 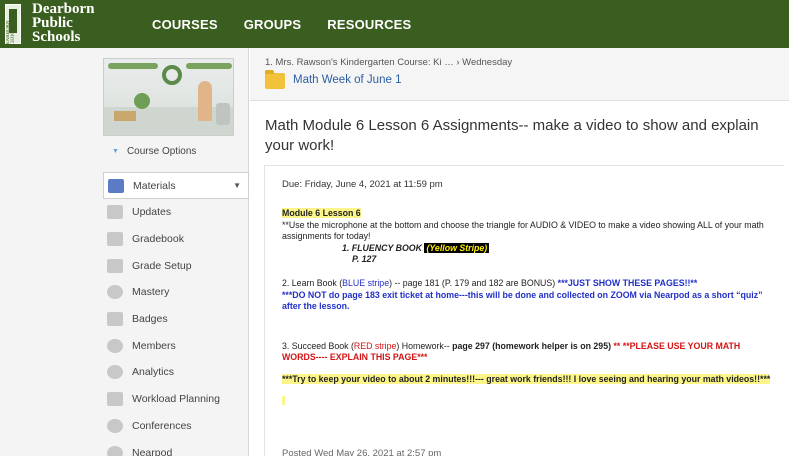 I want to click on logo-line-2: Public, so click(x=52, y=23).